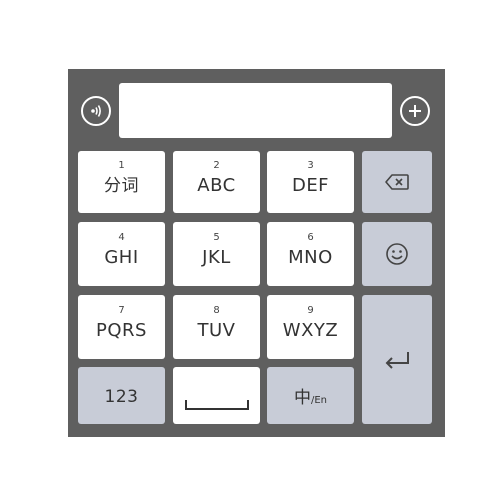 This screenshot has width=500, height=500. I want to click on backspace-icon, so click(397, 182).